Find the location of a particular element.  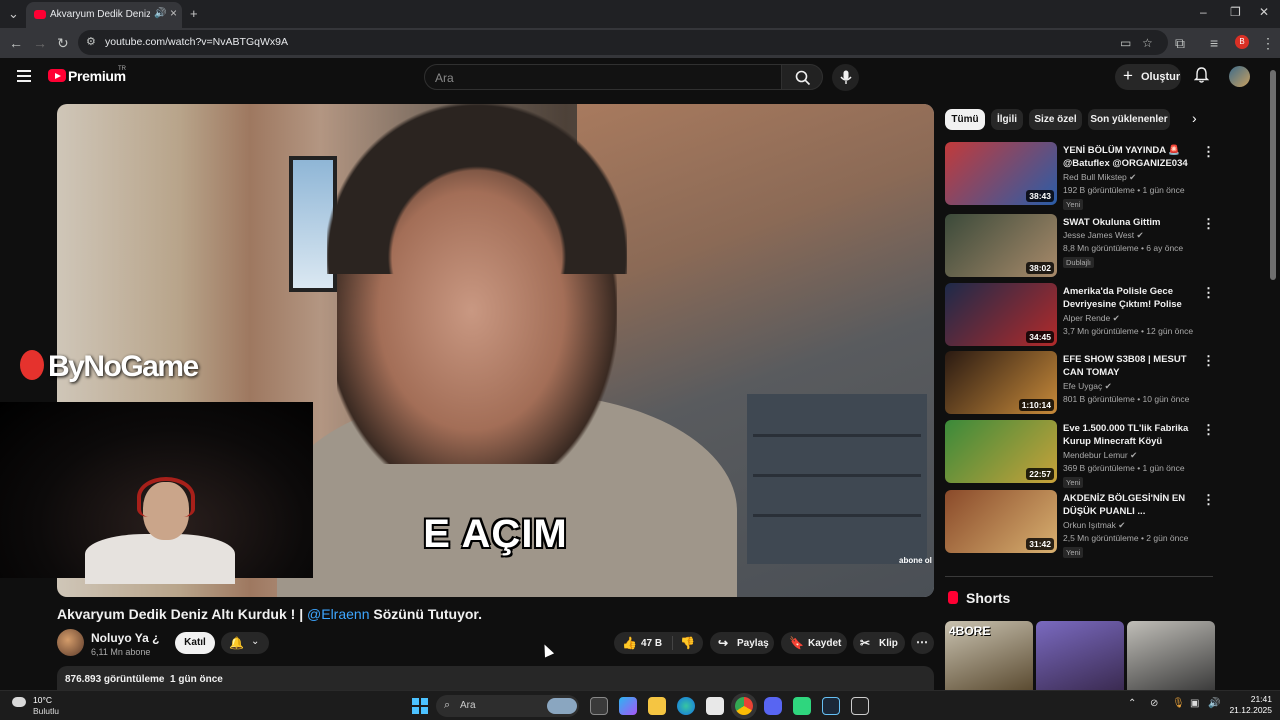

chevron-right-icon: › is located at coordinates (1194, 118).